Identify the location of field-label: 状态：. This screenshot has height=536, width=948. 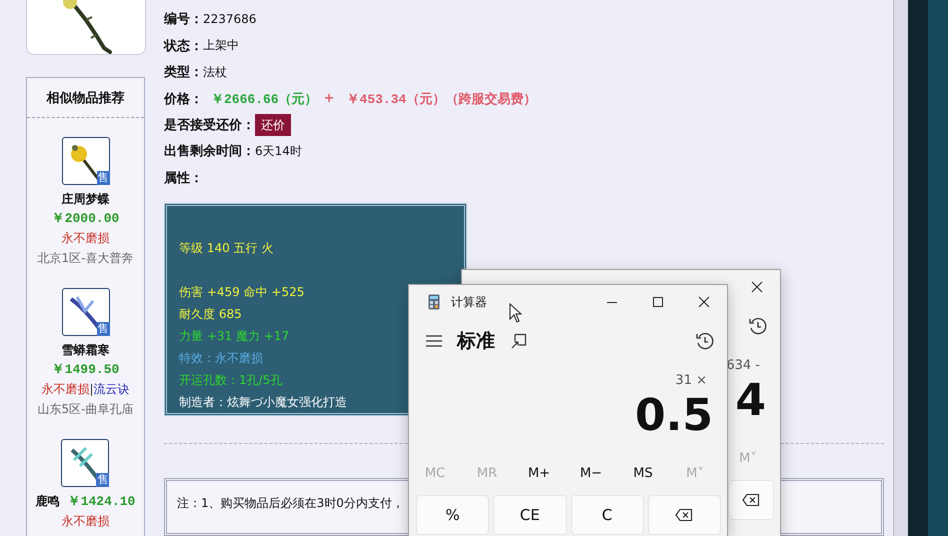
(183, 46).